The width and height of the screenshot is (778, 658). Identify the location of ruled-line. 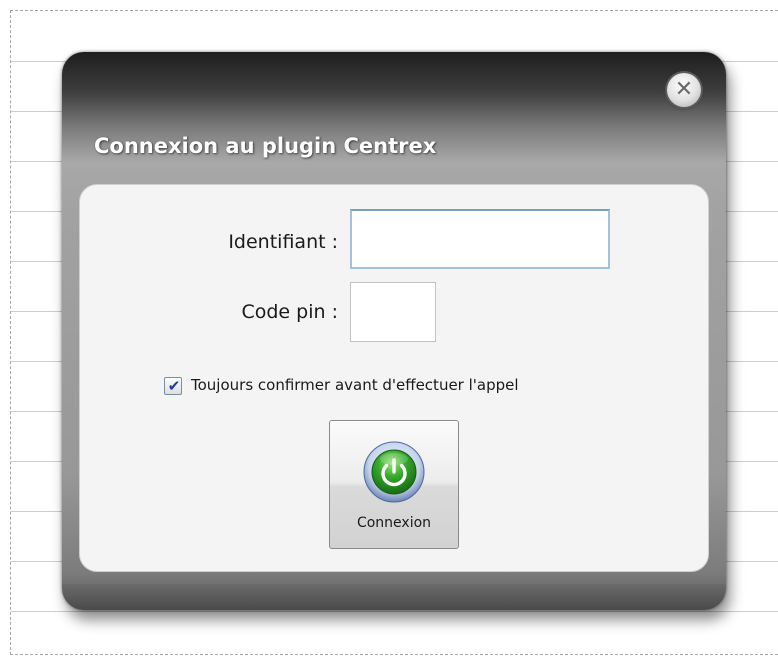
(394, 611).